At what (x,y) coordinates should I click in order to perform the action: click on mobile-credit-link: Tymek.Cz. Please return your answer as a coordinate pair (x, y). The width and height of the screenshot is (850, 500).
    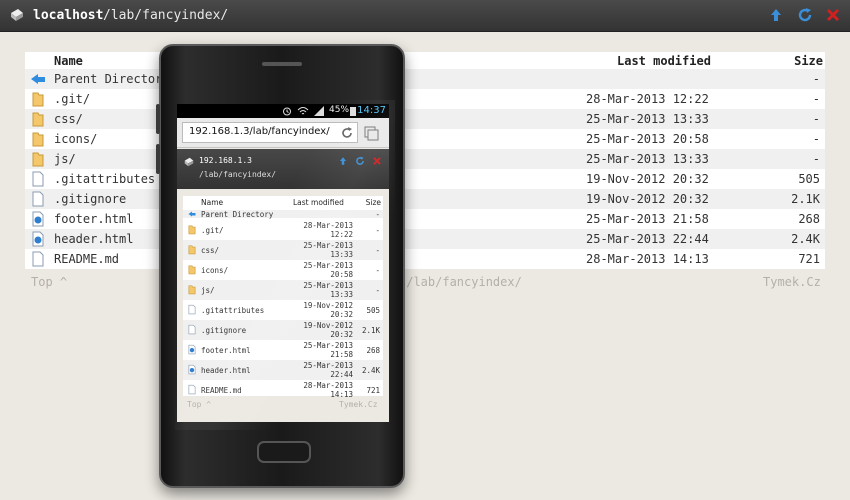
    Looking at the image, I should click on (358, 404).